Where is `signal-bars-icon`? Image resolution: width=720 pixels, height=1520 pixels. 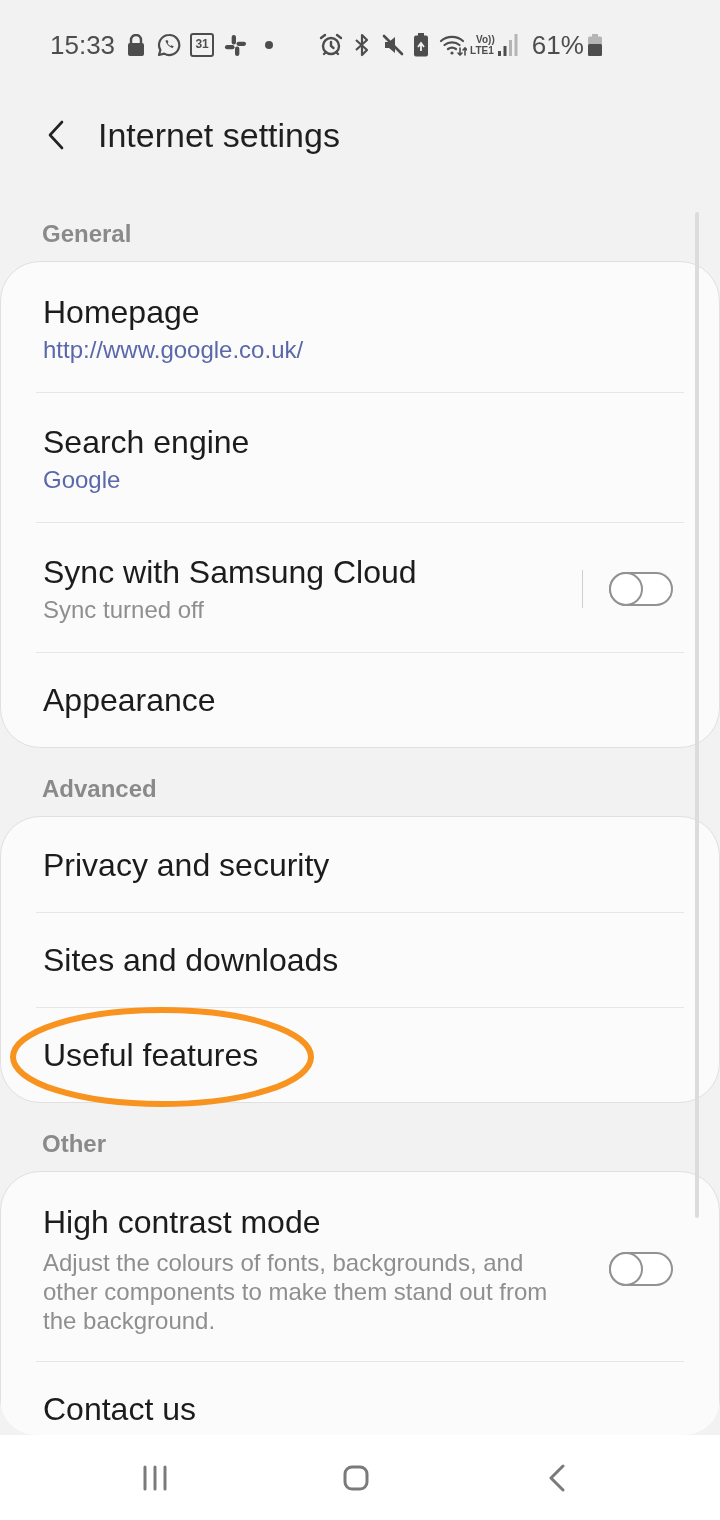 signal-bars-icon is located at coordinates (507, 45).